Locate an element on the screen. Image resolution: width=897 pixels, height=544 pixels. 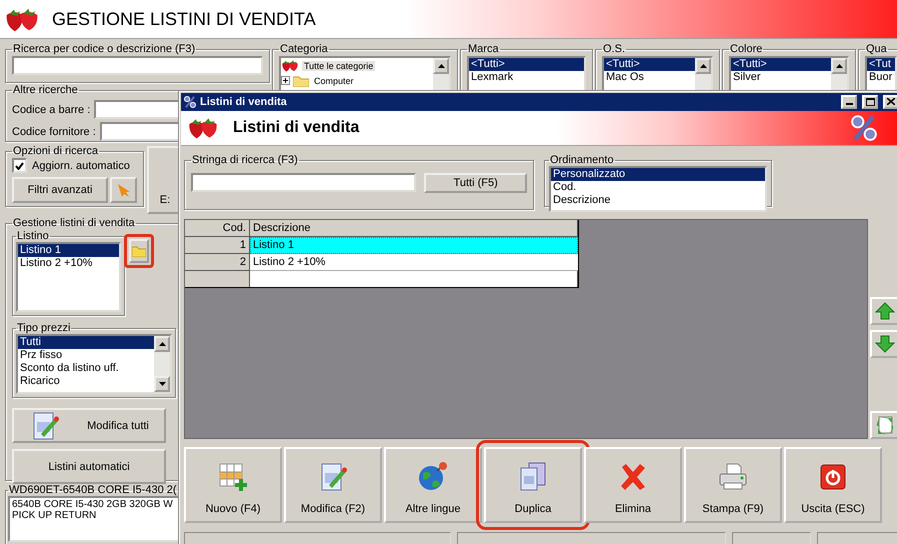
tree-item: Computer is located at coordinates (334, 81).